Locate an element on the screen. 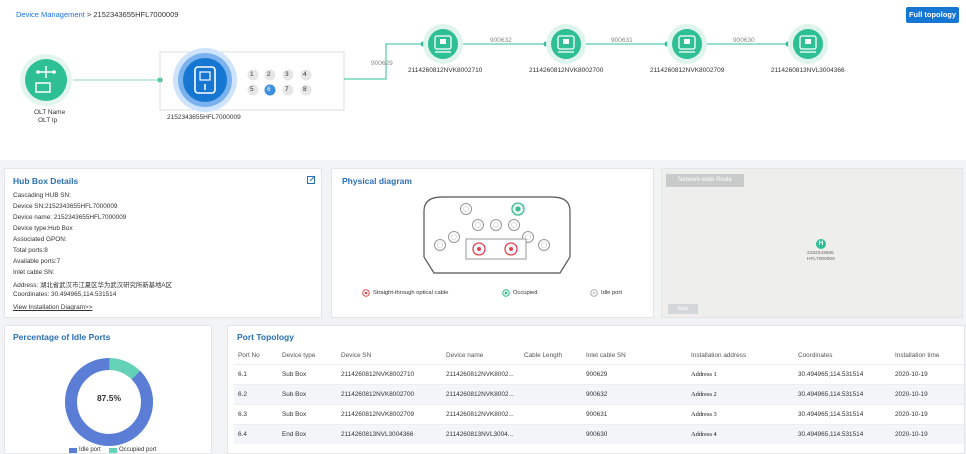 The width and height of the screenshot is (966, 454). table-cell: End Box is located at coordinates (307, 433).